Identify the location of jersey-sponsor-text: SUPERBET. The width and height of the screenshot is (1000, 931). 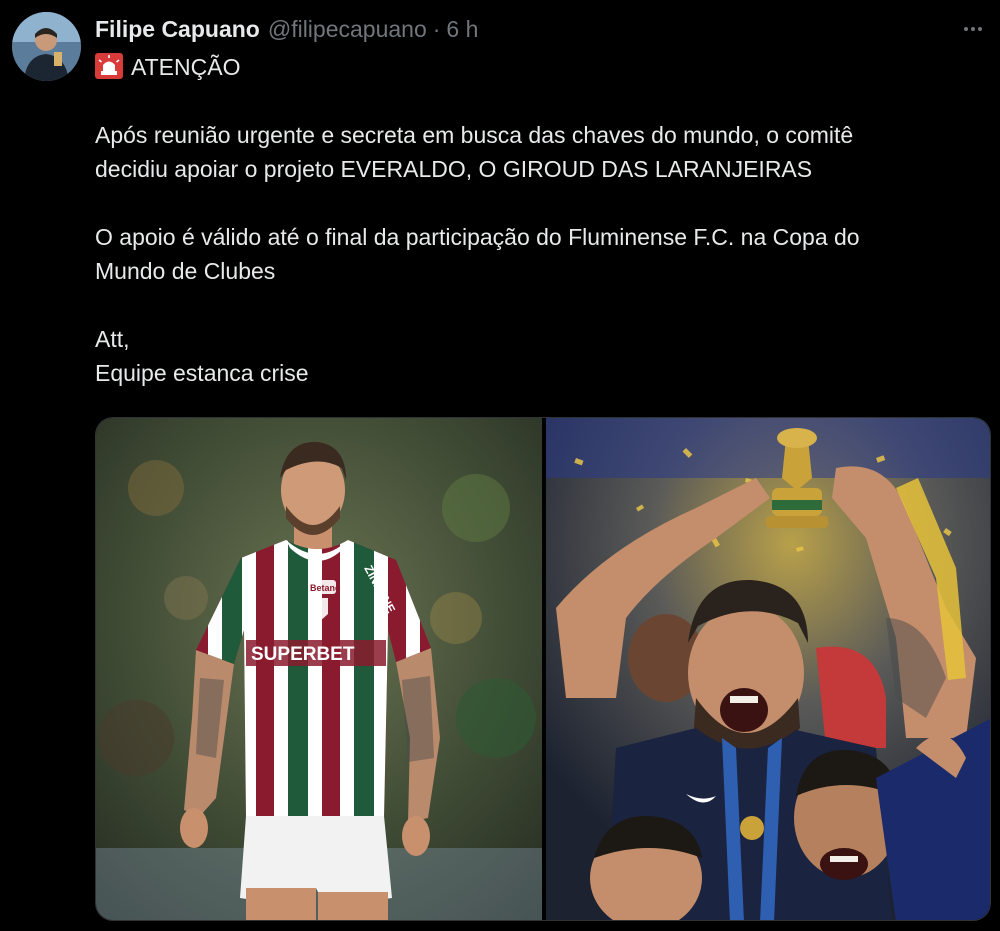
(303, 654).